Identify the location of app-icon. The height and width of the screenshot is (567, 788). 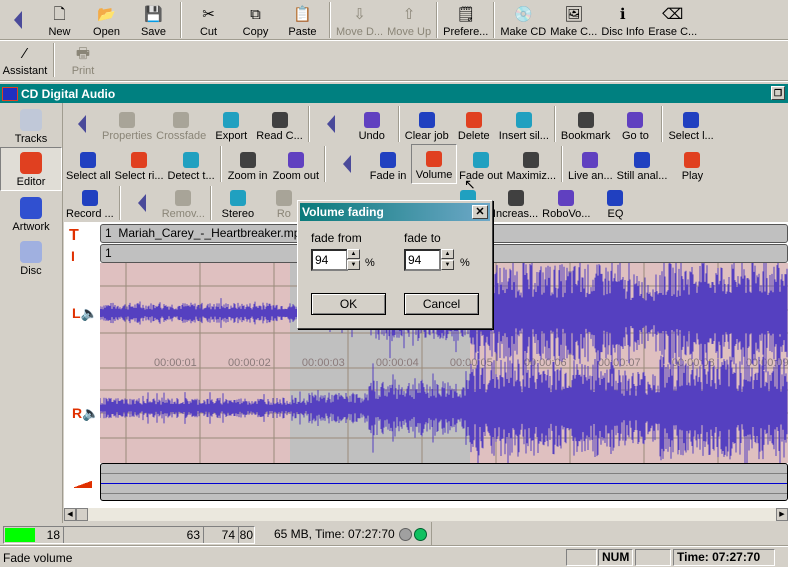
(10, 93).